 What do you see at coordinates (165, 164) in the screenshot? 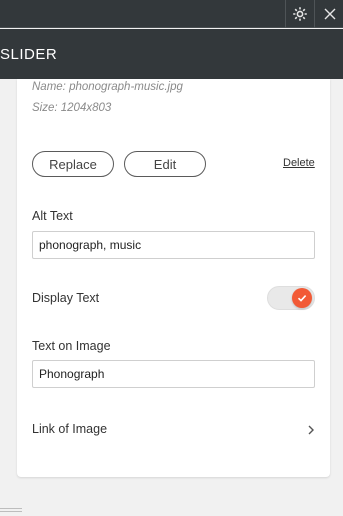
I see `edit-button: Edit` at bounding box center [165, 164].